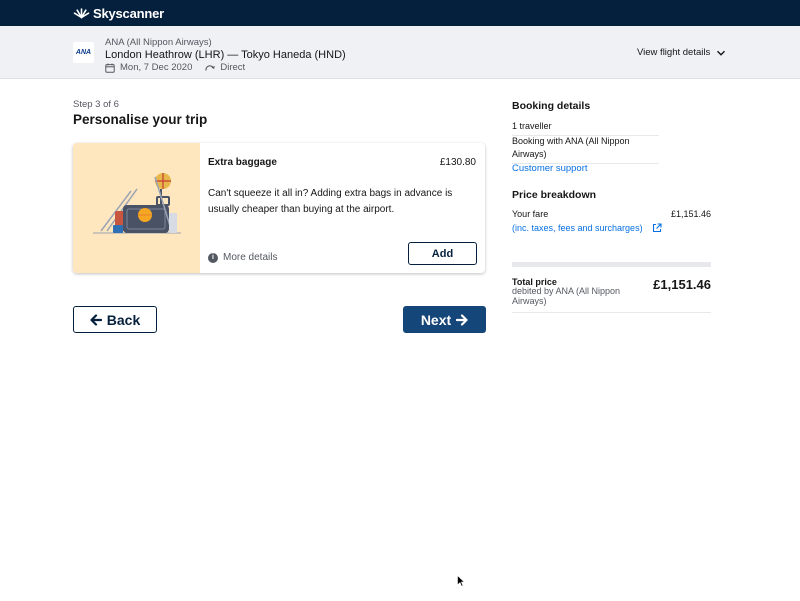 The height and width of the screenshot is (601, 800). Describe the element at coordinates (96, 319) in the screenshot. I see `arrow-left-icon` at that location.